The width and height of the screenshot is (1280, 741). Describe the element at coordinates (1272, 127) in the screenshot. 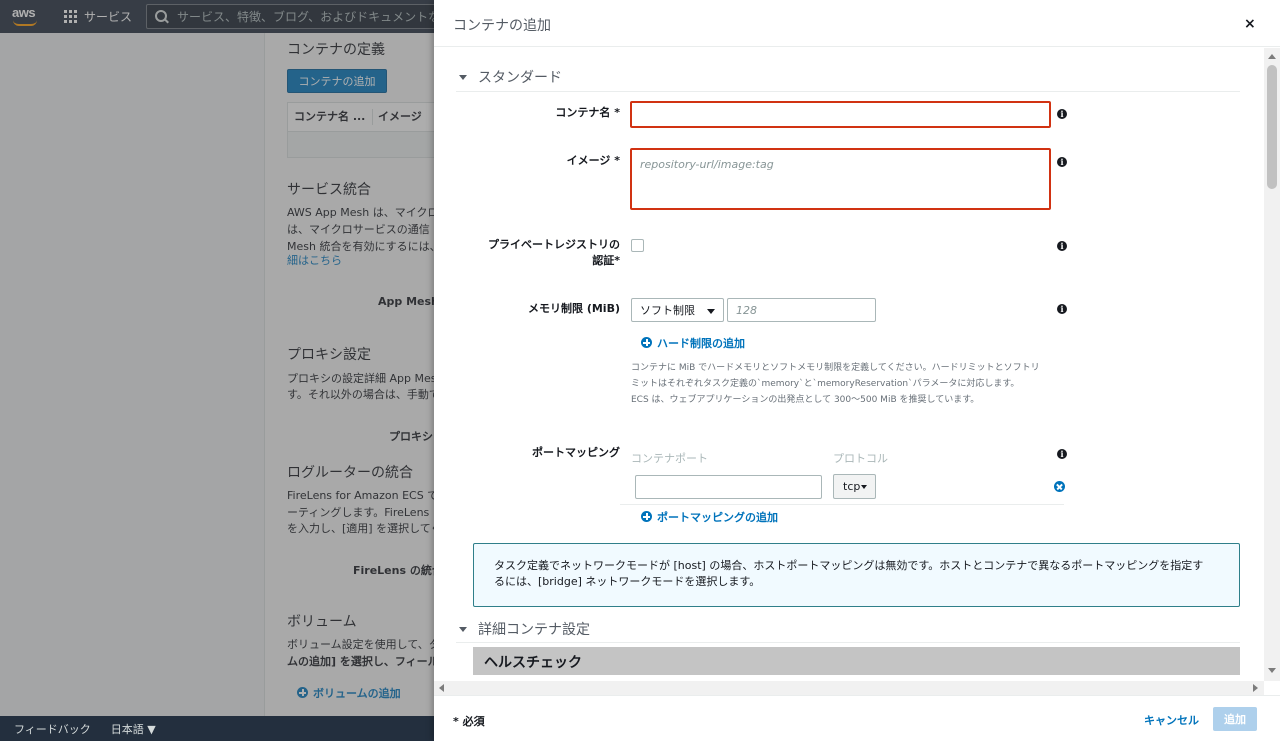

I see `scroll-thumb` at that location.